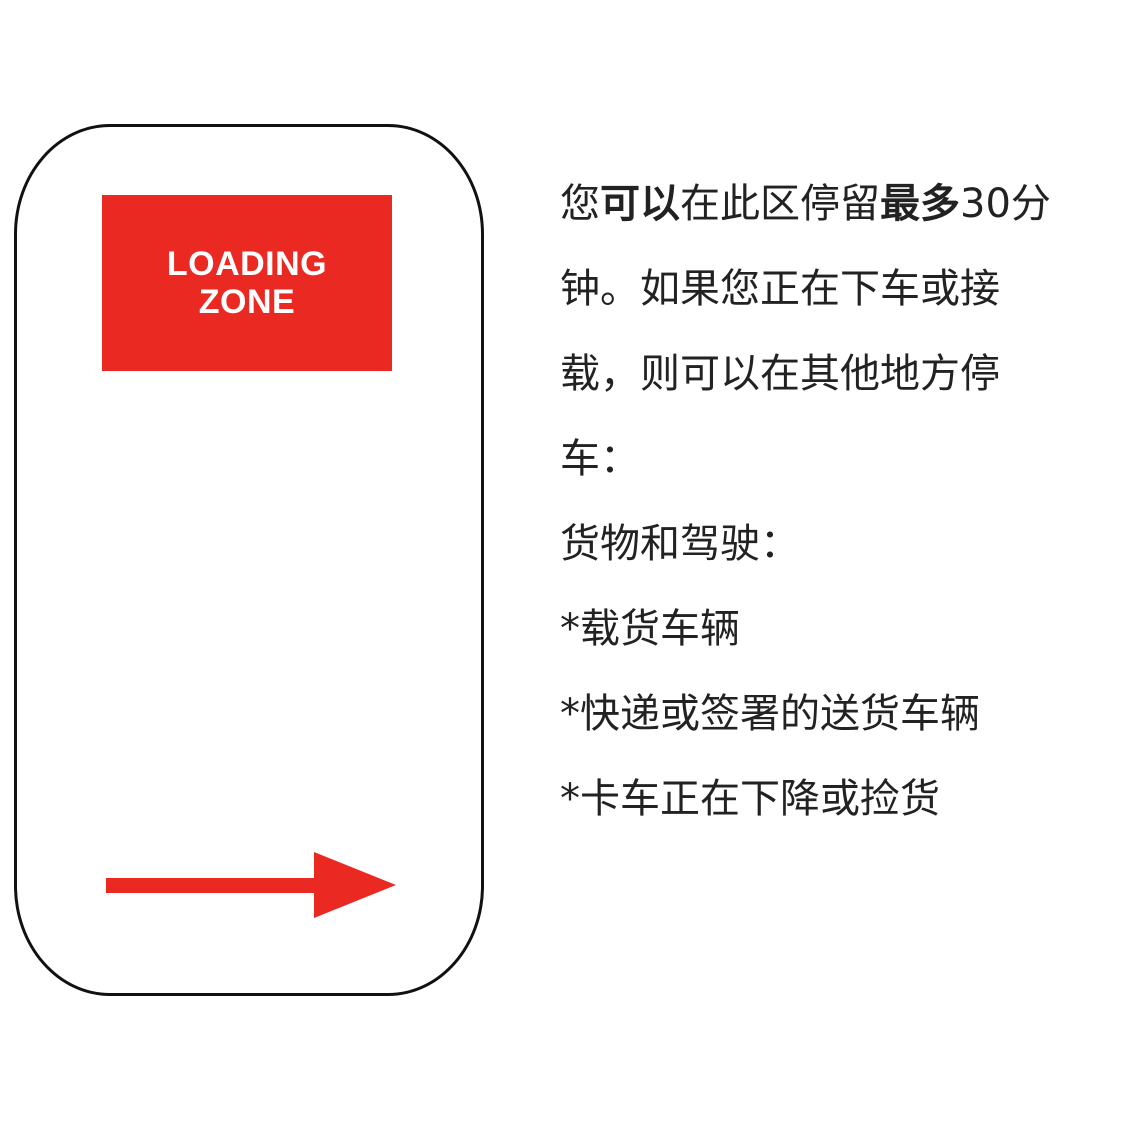 This screenshot has height=1128, width=1128. I want to click on rules-line-6: *载货车辆, so click(650, 629).